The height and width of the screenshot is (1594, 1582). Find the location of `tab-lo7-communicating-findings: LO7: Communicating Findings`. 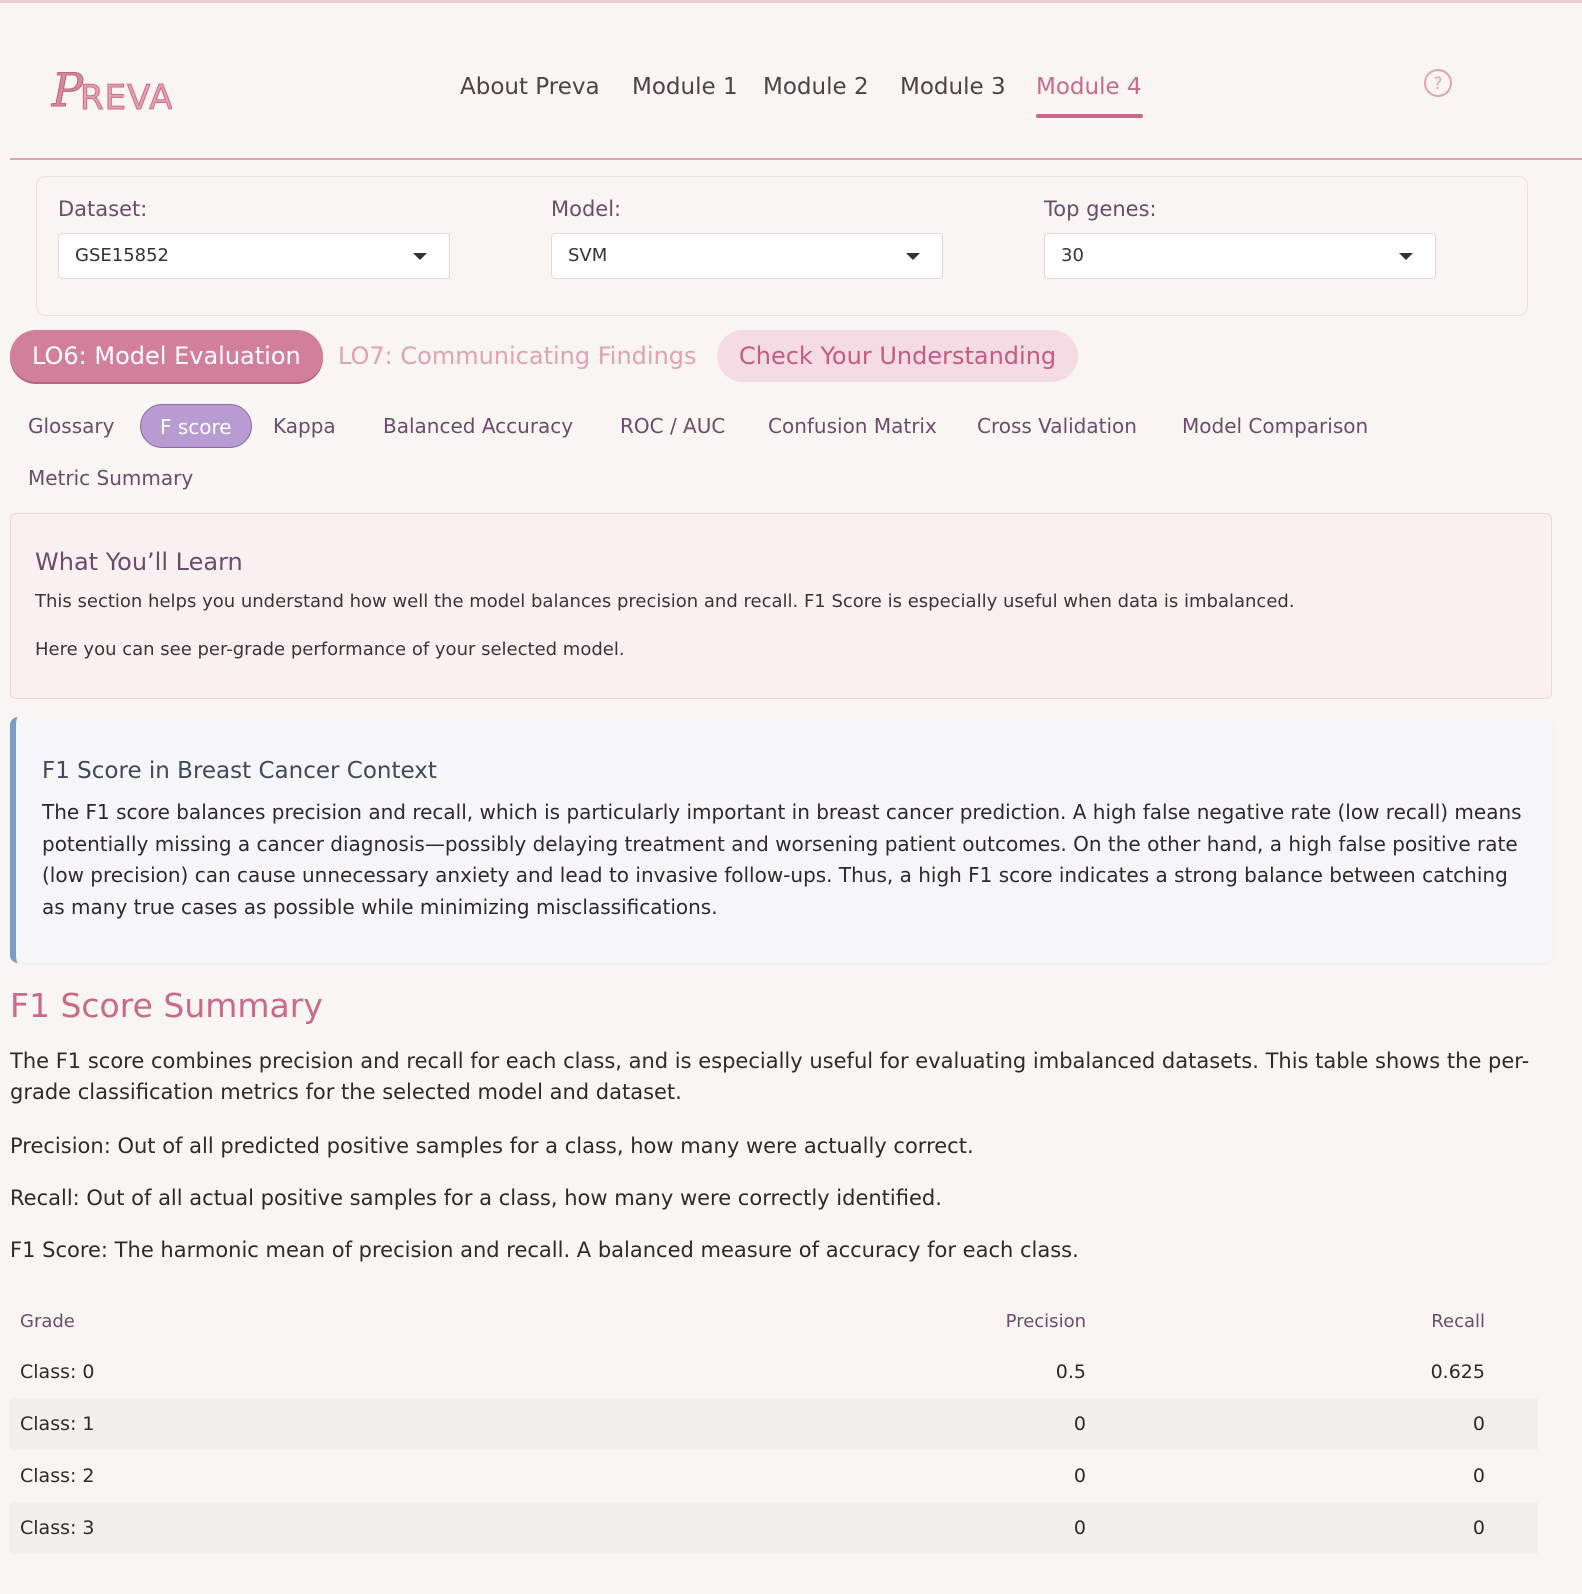

tab-lo7-communicating-findings: LO7: Communicating Findings is located at coordinates (517, 356).